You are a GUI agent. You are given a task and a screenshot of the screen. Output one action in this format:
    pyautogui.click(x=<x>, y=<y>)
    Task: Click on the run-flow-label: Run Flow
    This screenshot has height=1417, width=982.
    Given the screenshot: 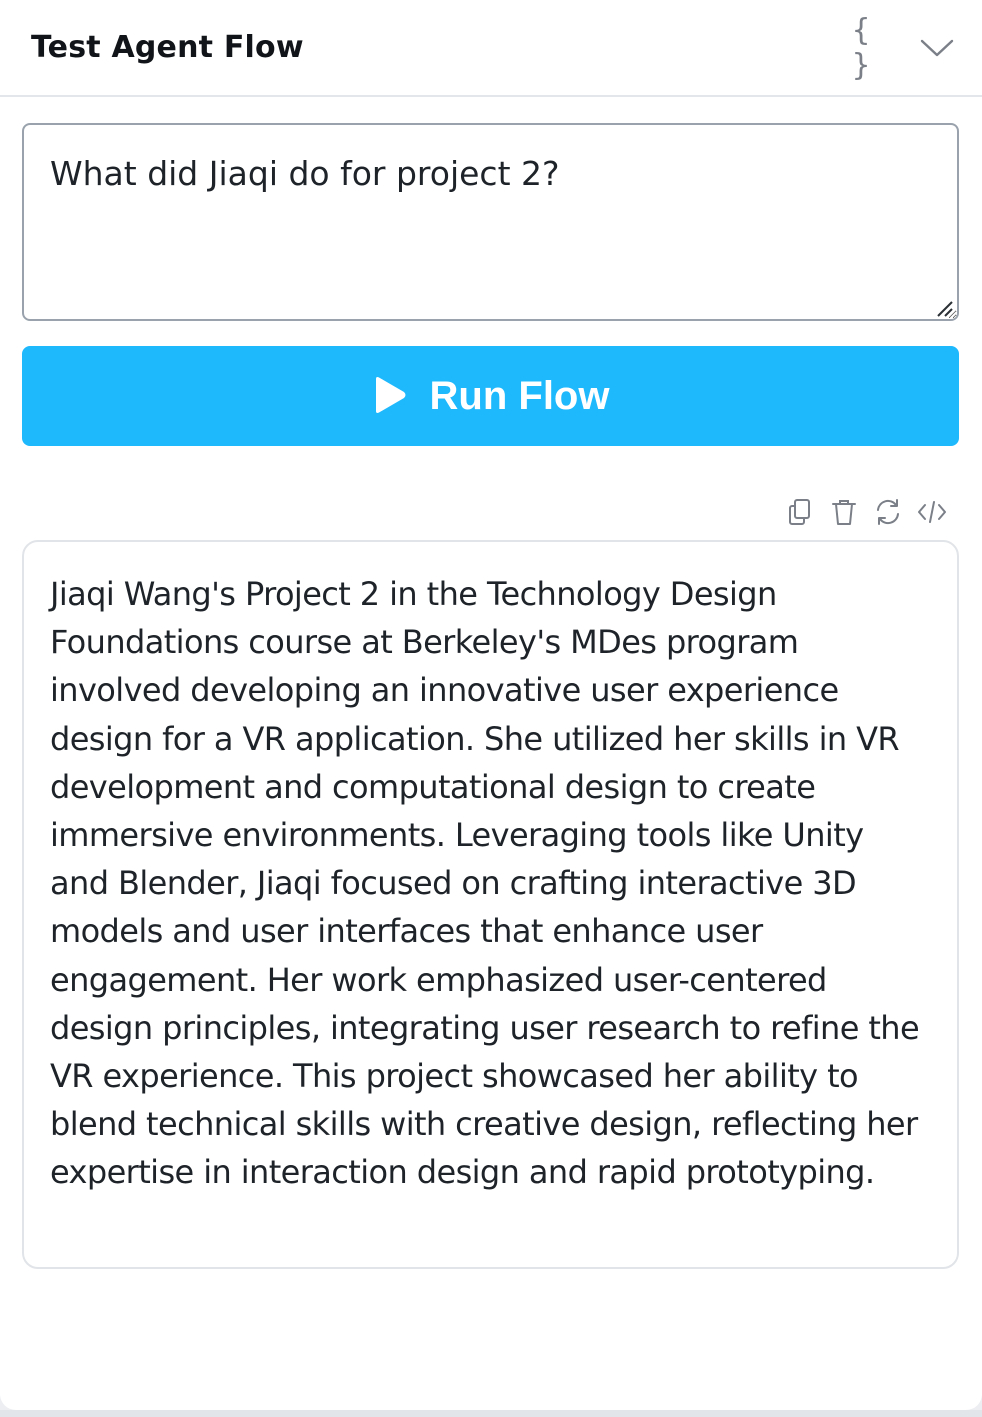 What is the action you would take?
    pyautogui.click(x=519, y=395)
    